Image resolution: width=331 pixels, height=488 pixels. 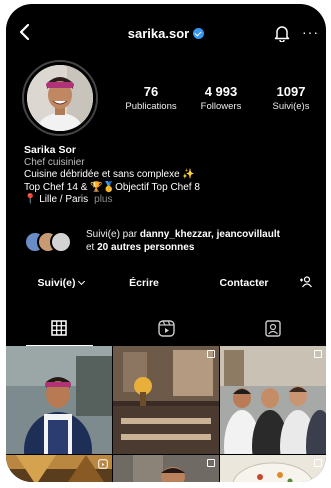 I want to click on bio-line-1: Cuisine débridée et sans complexe ✨, so click(x=109, y=174).